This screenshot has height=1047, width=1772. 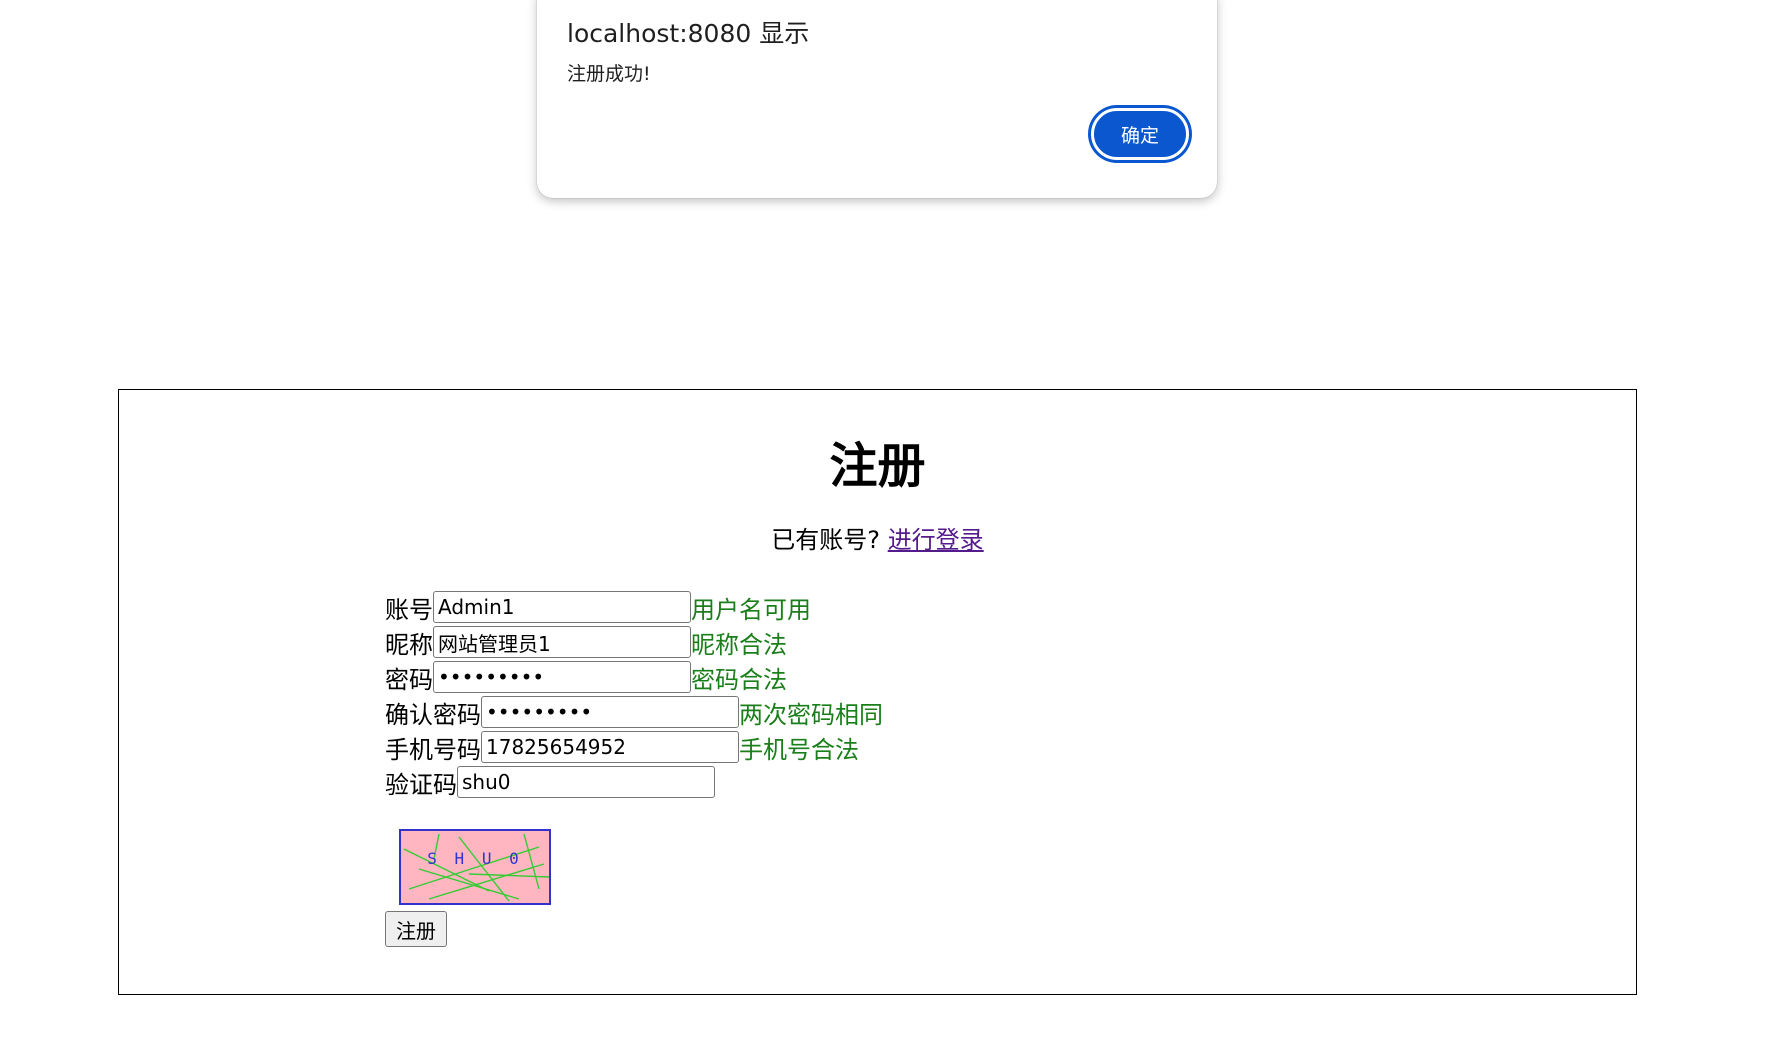 What do you see at coordinates (409, 679) in the screenshot?
I see `password-label: 密码` at bounding box center [409, 679].